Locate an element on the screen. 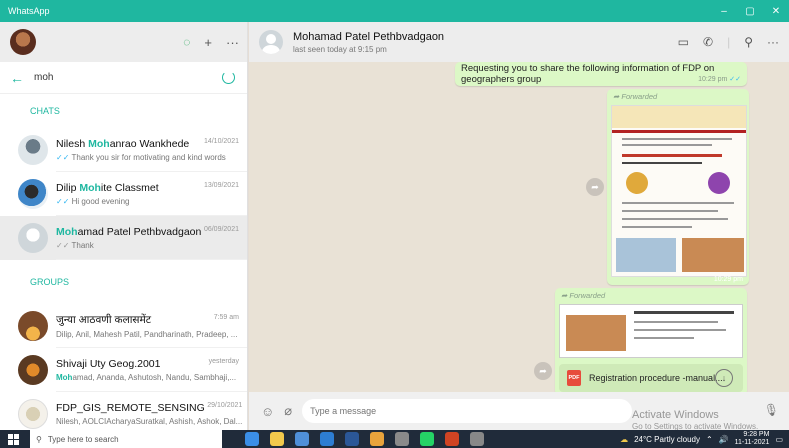 The height and width of the screenshot is (448, 789). mail-icon is located at coordinates (327, 439).